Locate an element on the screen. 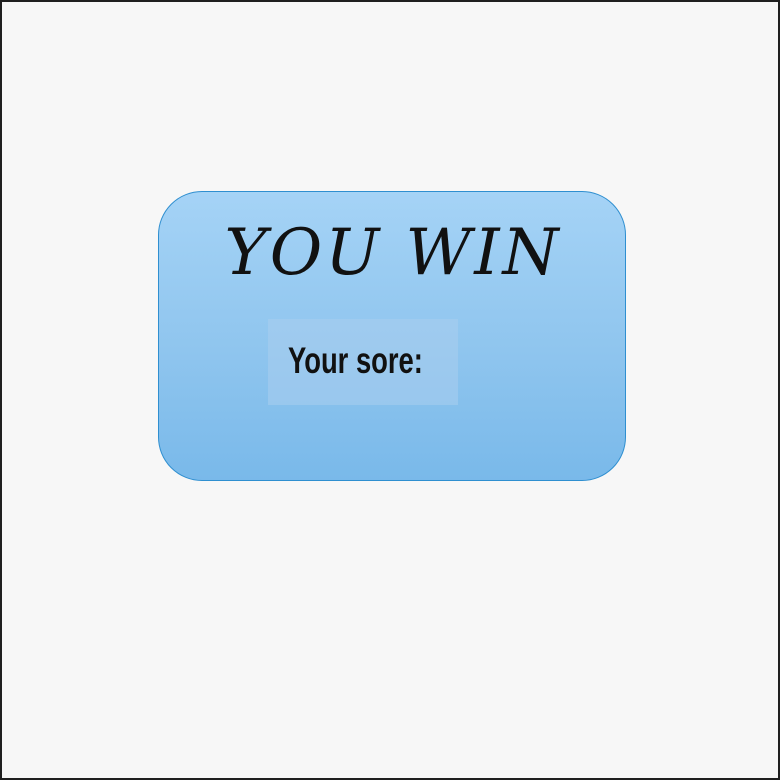 The width and height of the screenshot is (780, 780). win-title: YOU WIN is located at coordinates (393, 253).